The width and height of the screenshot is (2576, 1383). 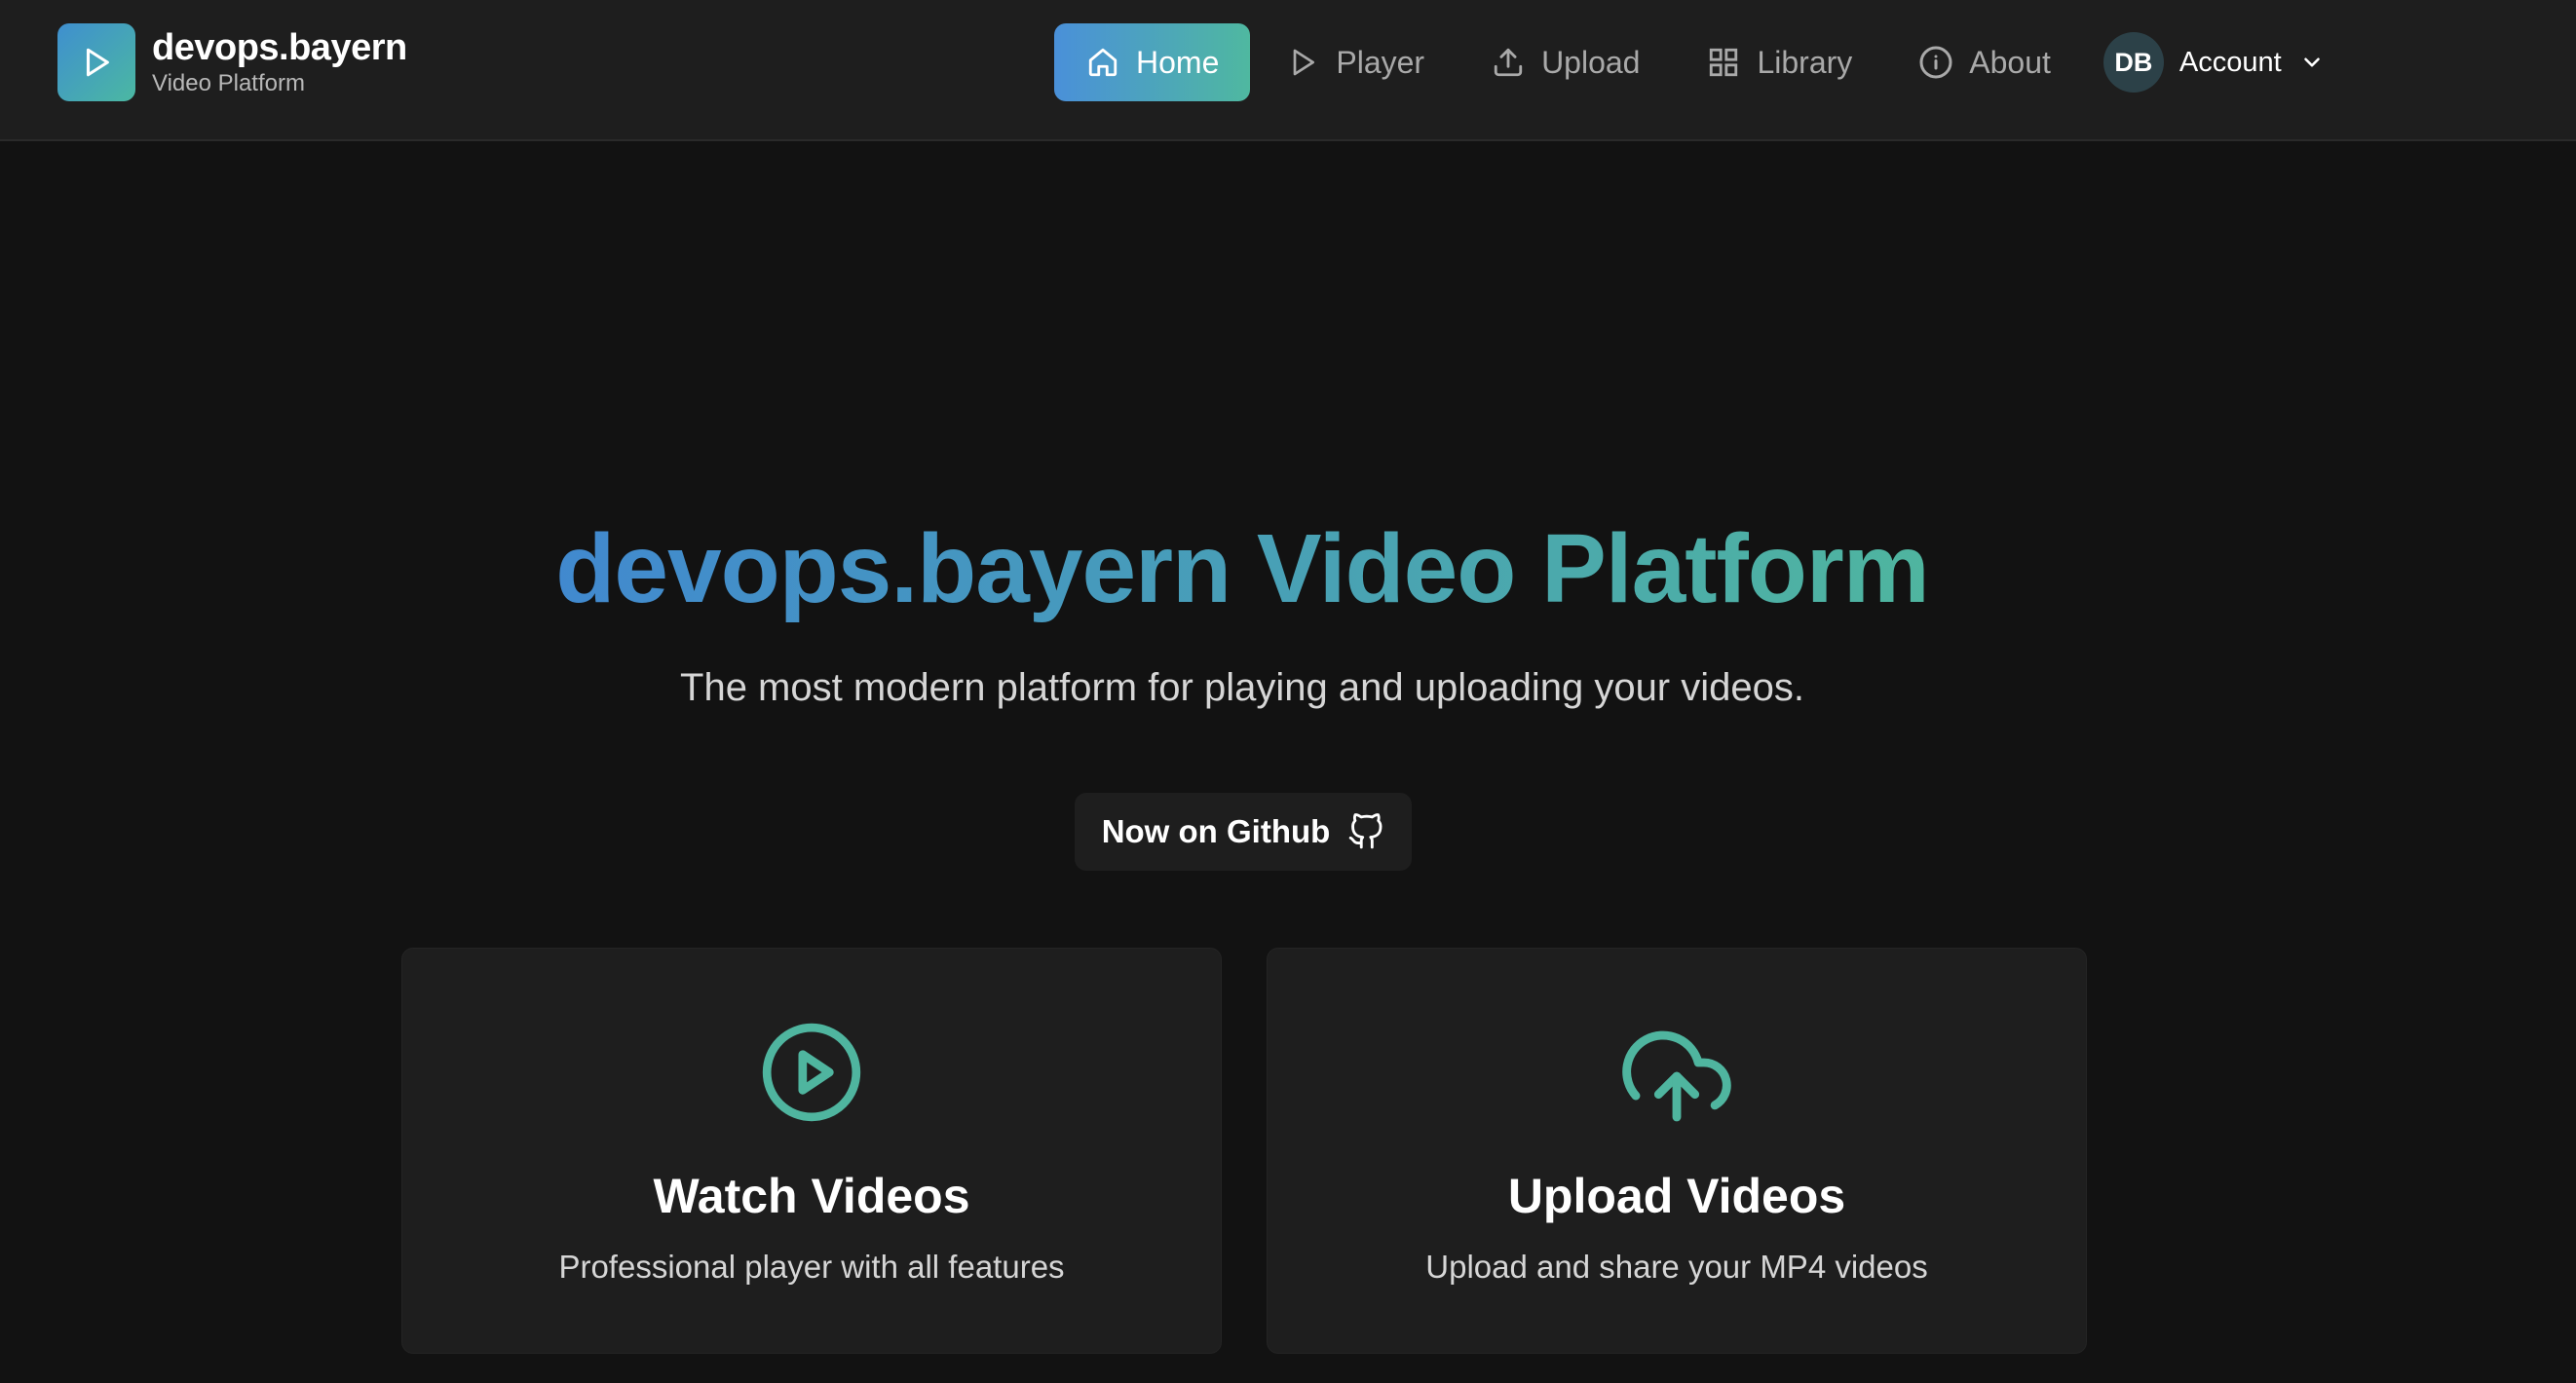 I want to click on nav-library: Library, so click(x=1779, y=62).